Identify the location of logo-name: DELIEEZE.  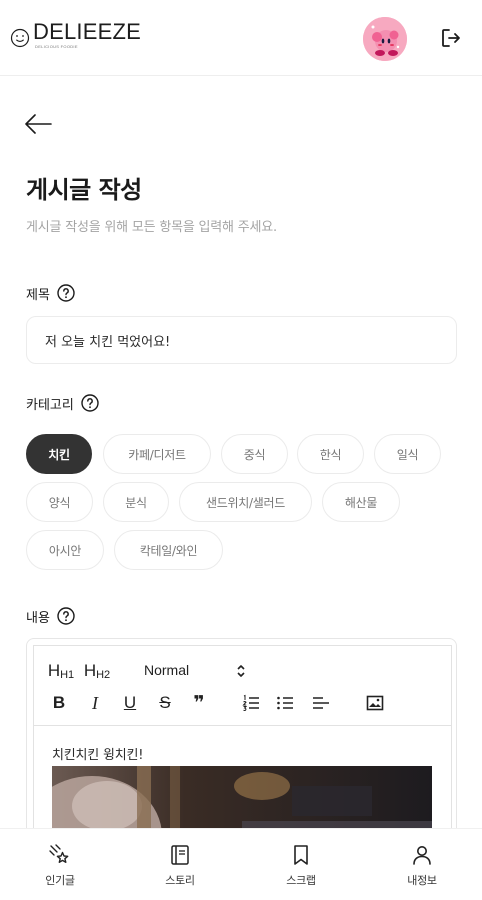
(87, 31).